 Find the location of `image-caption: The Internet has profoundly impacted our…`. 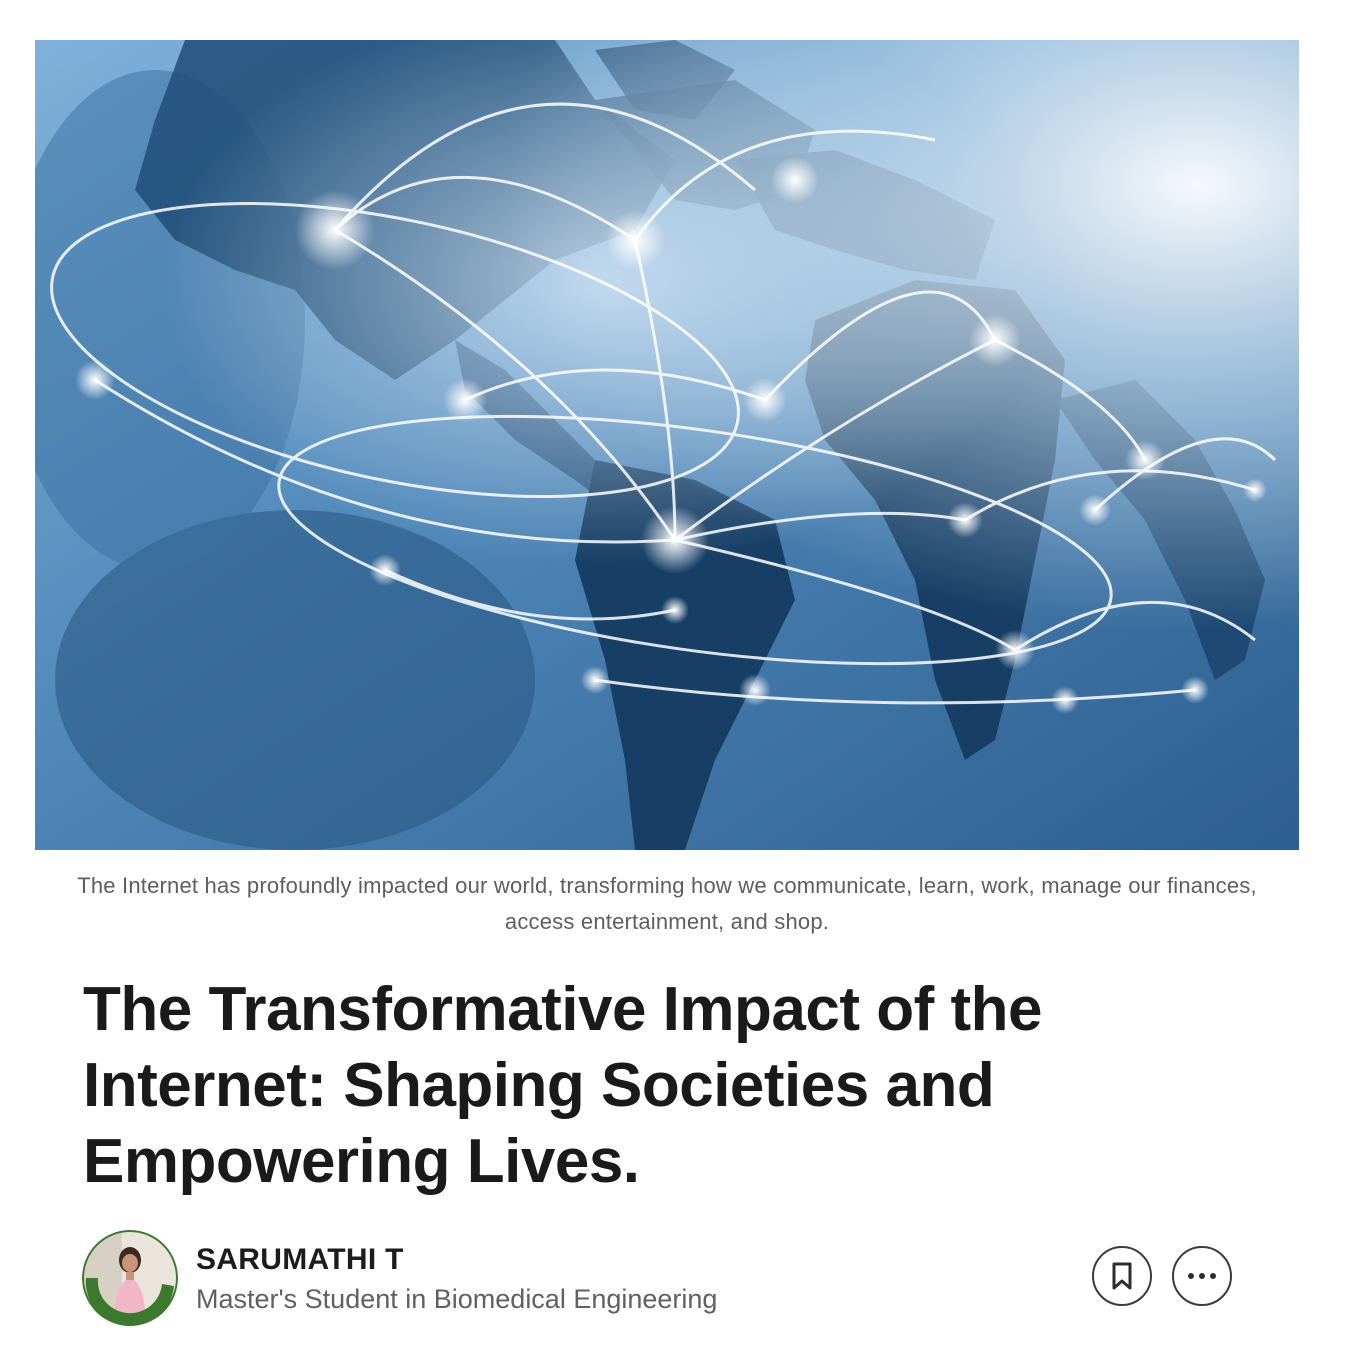

image-caption: The Internet has profoundly impacted our… is located at coordinates (667, 903).